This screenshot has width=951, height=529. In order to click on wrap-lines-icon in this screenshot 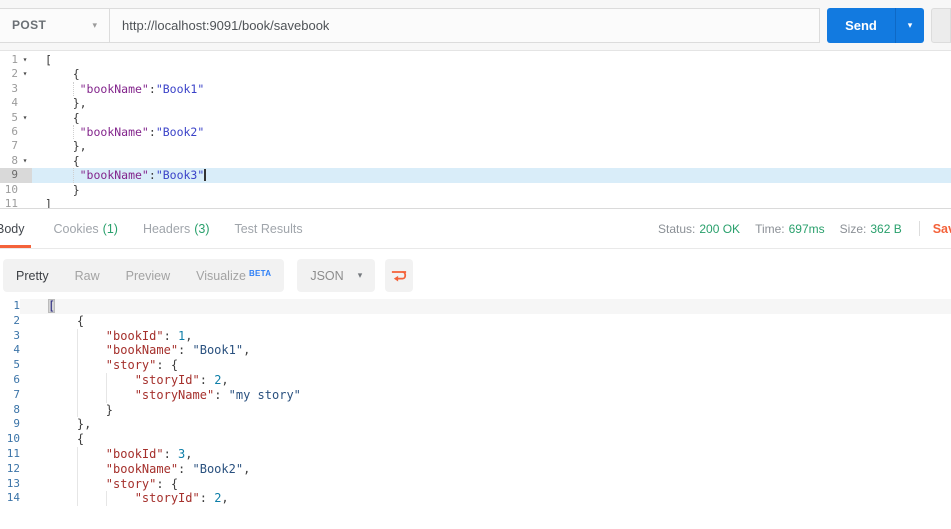, I will do `click(399, 276)`.